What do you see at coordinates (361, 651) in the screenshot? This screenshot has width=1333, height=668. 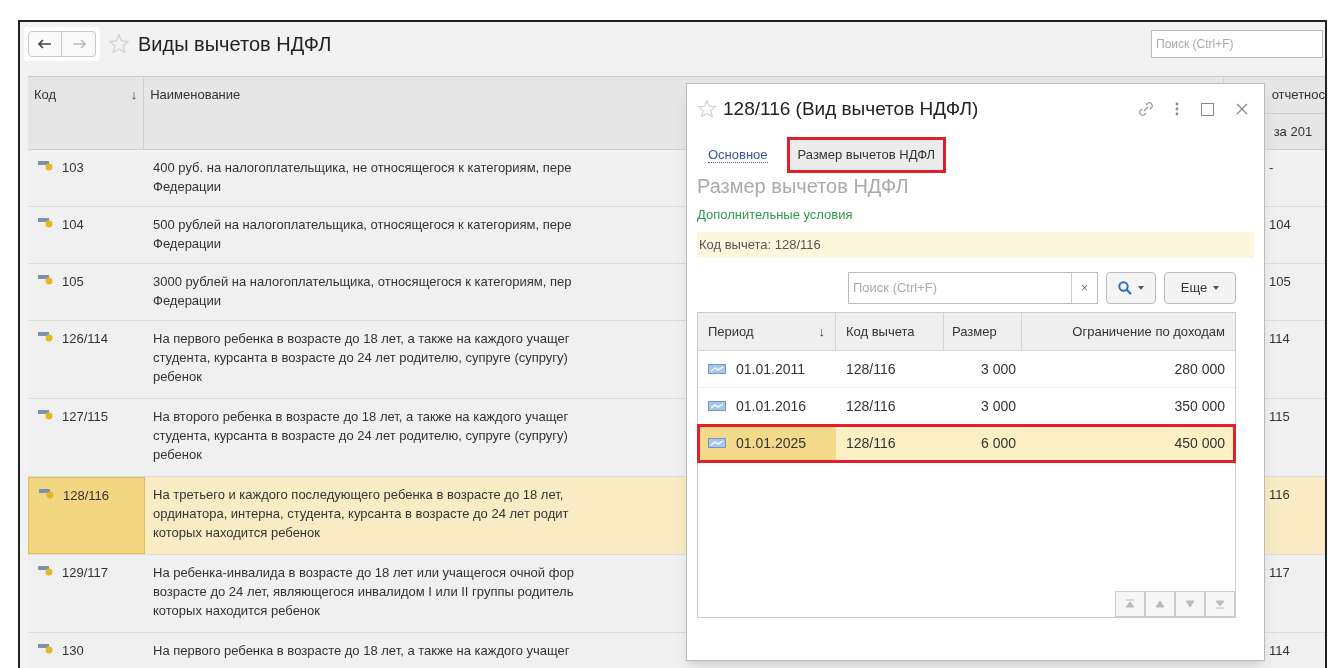 I see `name-cell-text: На первого ребенка в возрасте до 18 лет, а также на каждого учащег` at bounding box center [361, 651].